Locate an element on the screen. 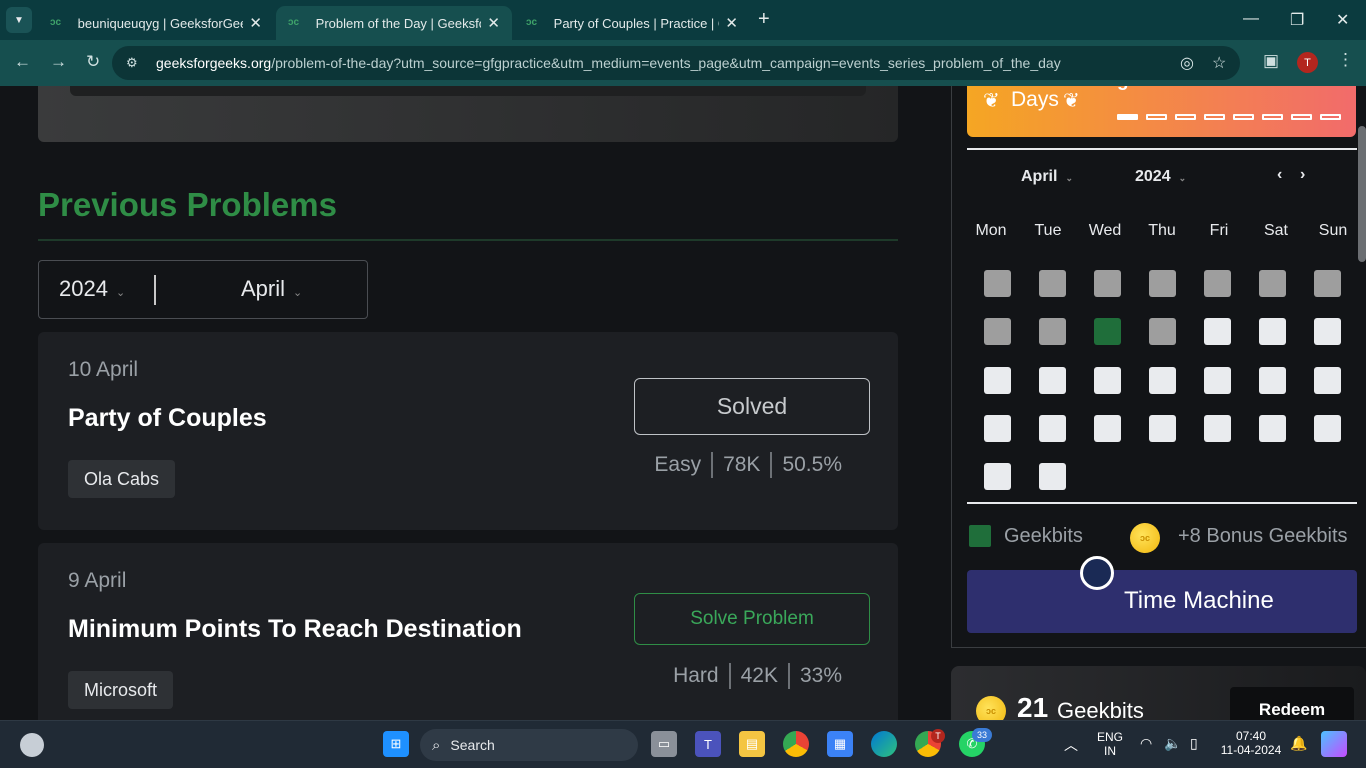 The width and height of the screenshot is (1366, 768). side-panel-icon: ▣ is located at coordinates (1271, 61).